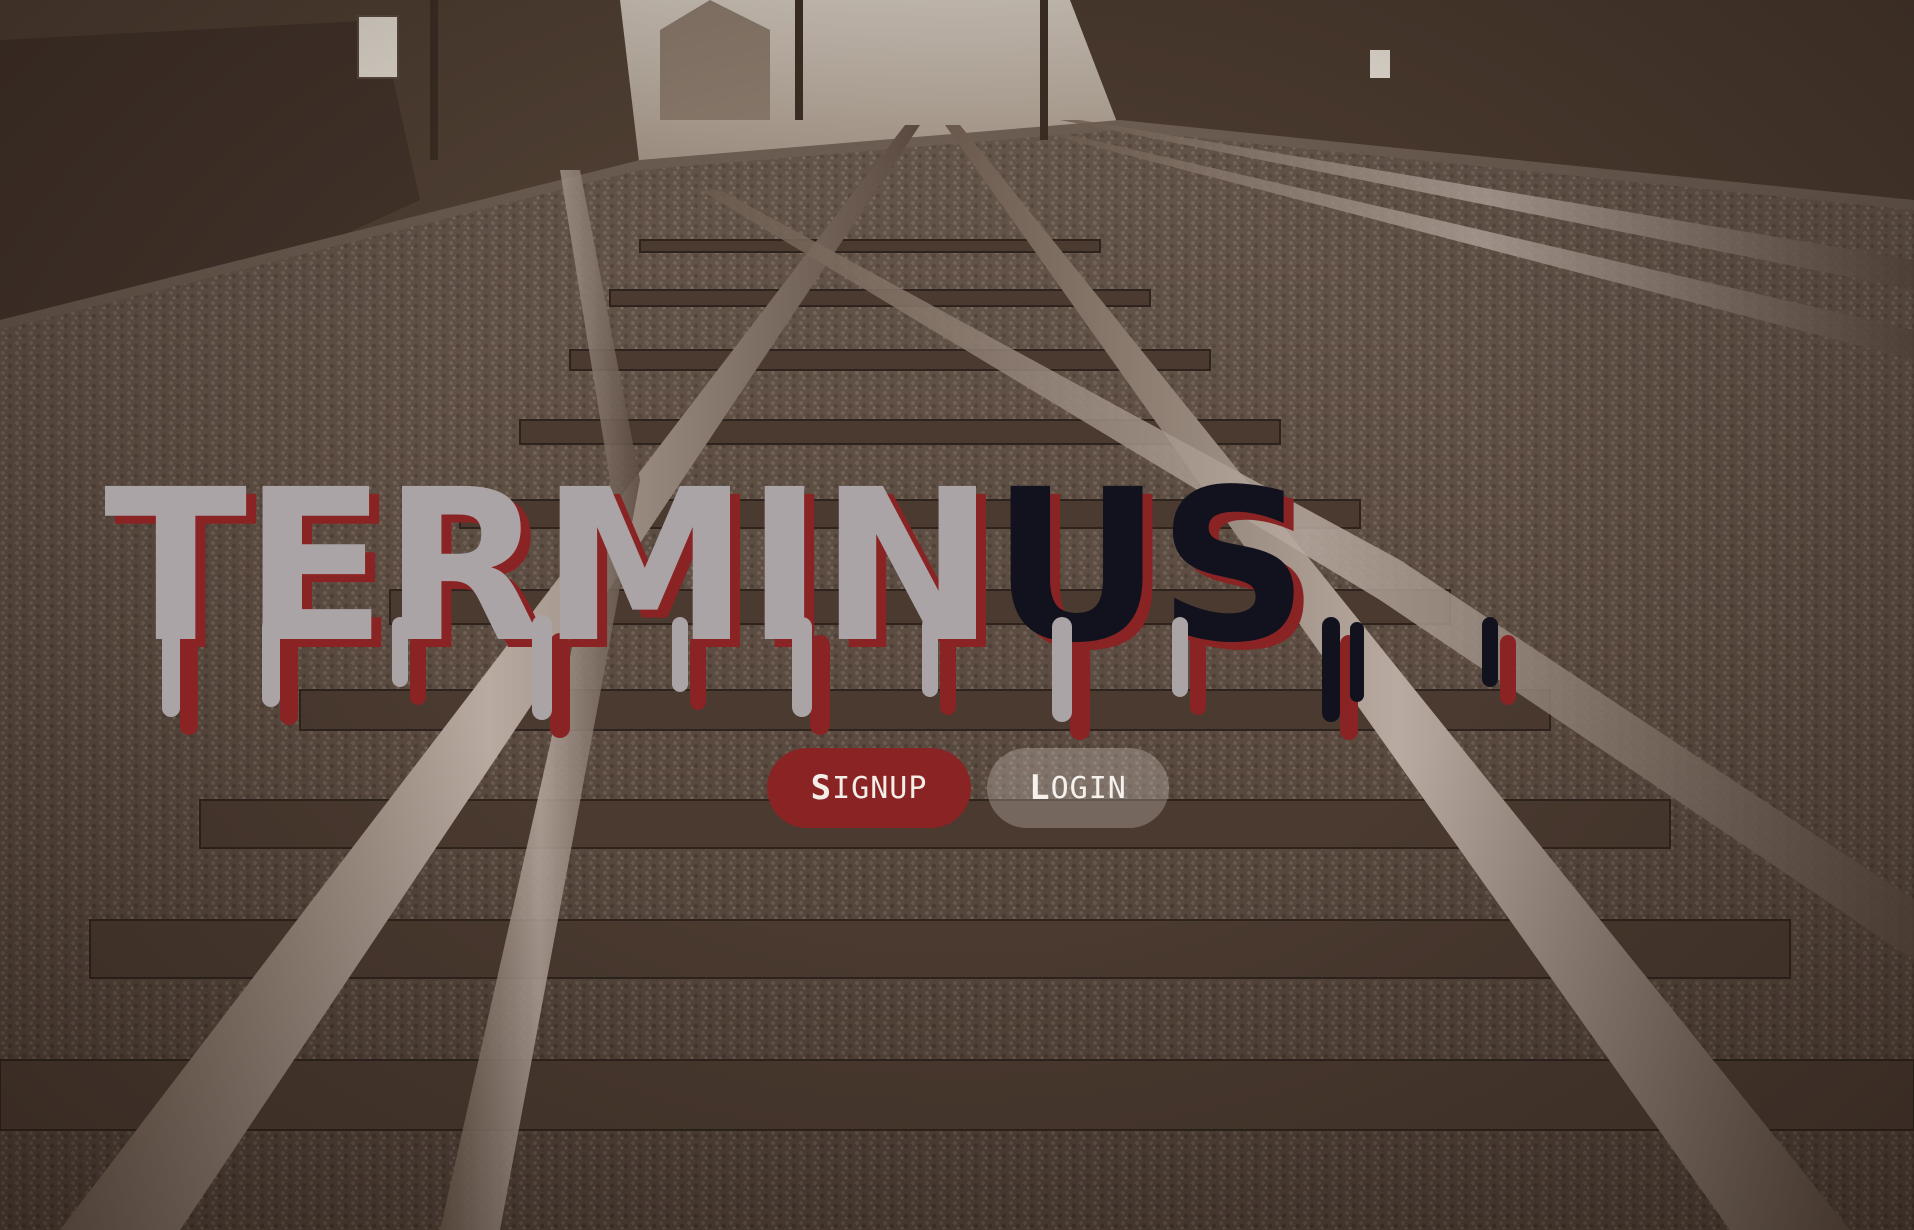  I want to click on login-button: L OGIN, so click(1078, 788).